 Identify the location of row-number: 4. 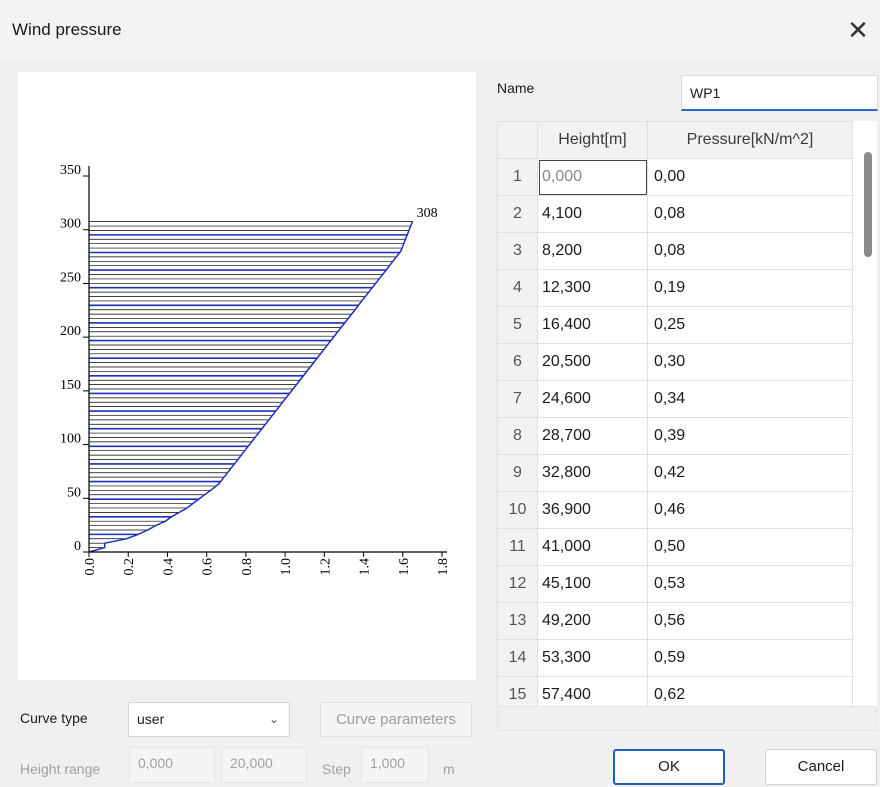
(517, 288).